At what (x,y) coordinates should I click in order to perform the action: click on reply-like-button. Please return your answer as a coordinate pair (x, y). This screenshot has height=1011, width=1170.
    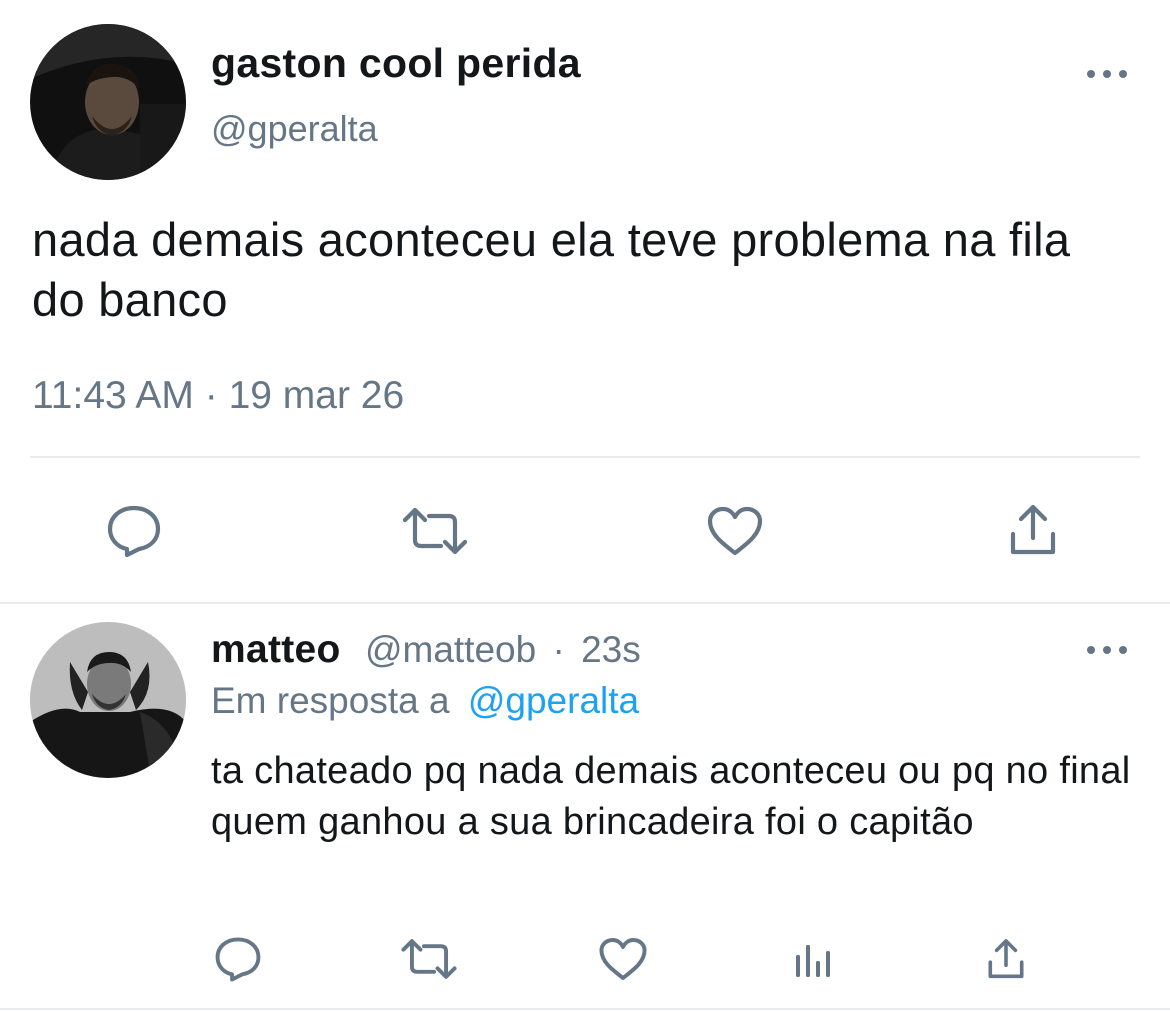
    Looking at the image, I should click on (623, 959).